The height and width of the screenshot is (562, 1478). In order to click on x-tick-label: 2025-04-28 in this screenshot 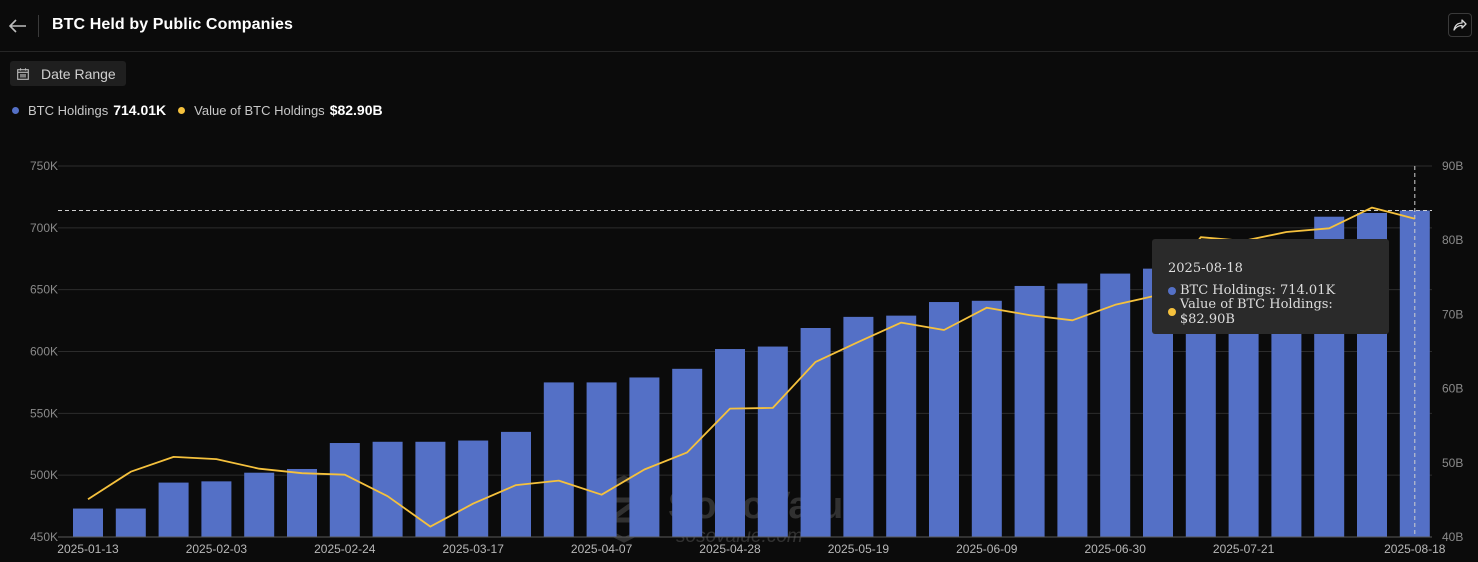, I will do `click(730, 549)`.